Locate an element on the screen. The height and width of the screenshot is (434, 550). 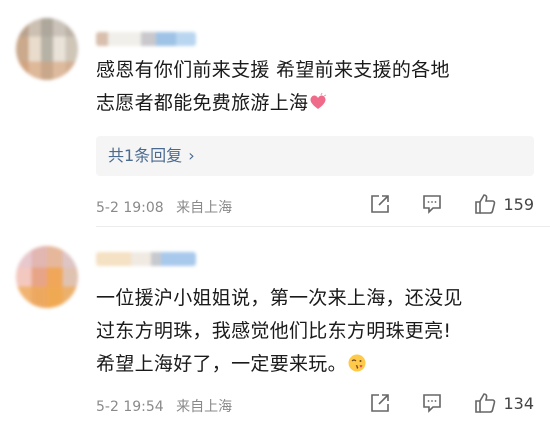
comment-meta: 5-2 19:08 来自上海 is located at coordinates (168, 207).